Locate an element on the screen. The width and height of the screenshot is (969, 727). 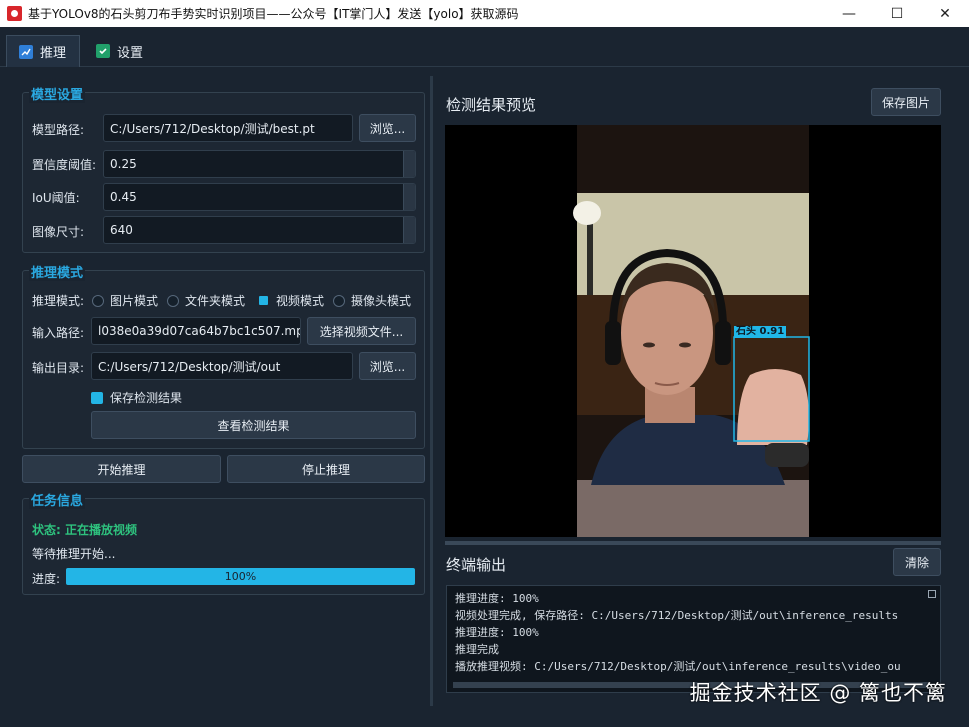
iou-value: 0.45 is located at coordinates (123, 197).